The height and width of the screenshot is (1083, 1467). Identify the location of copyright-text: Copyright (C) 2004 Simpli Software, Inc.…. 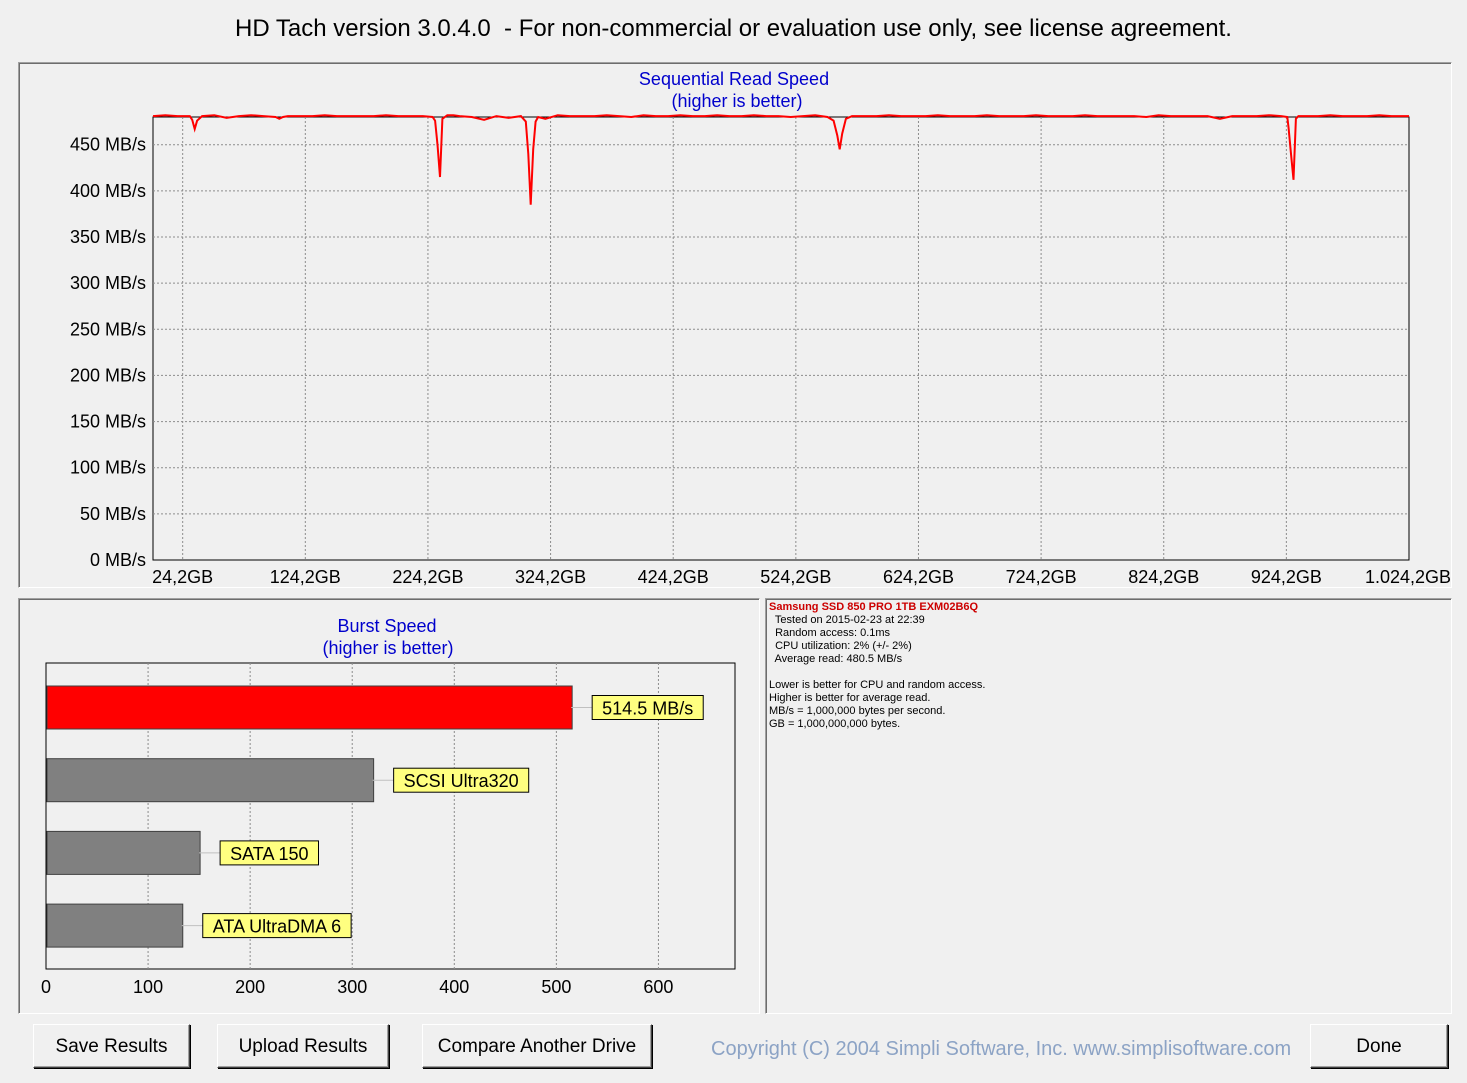
(1001, 1049).